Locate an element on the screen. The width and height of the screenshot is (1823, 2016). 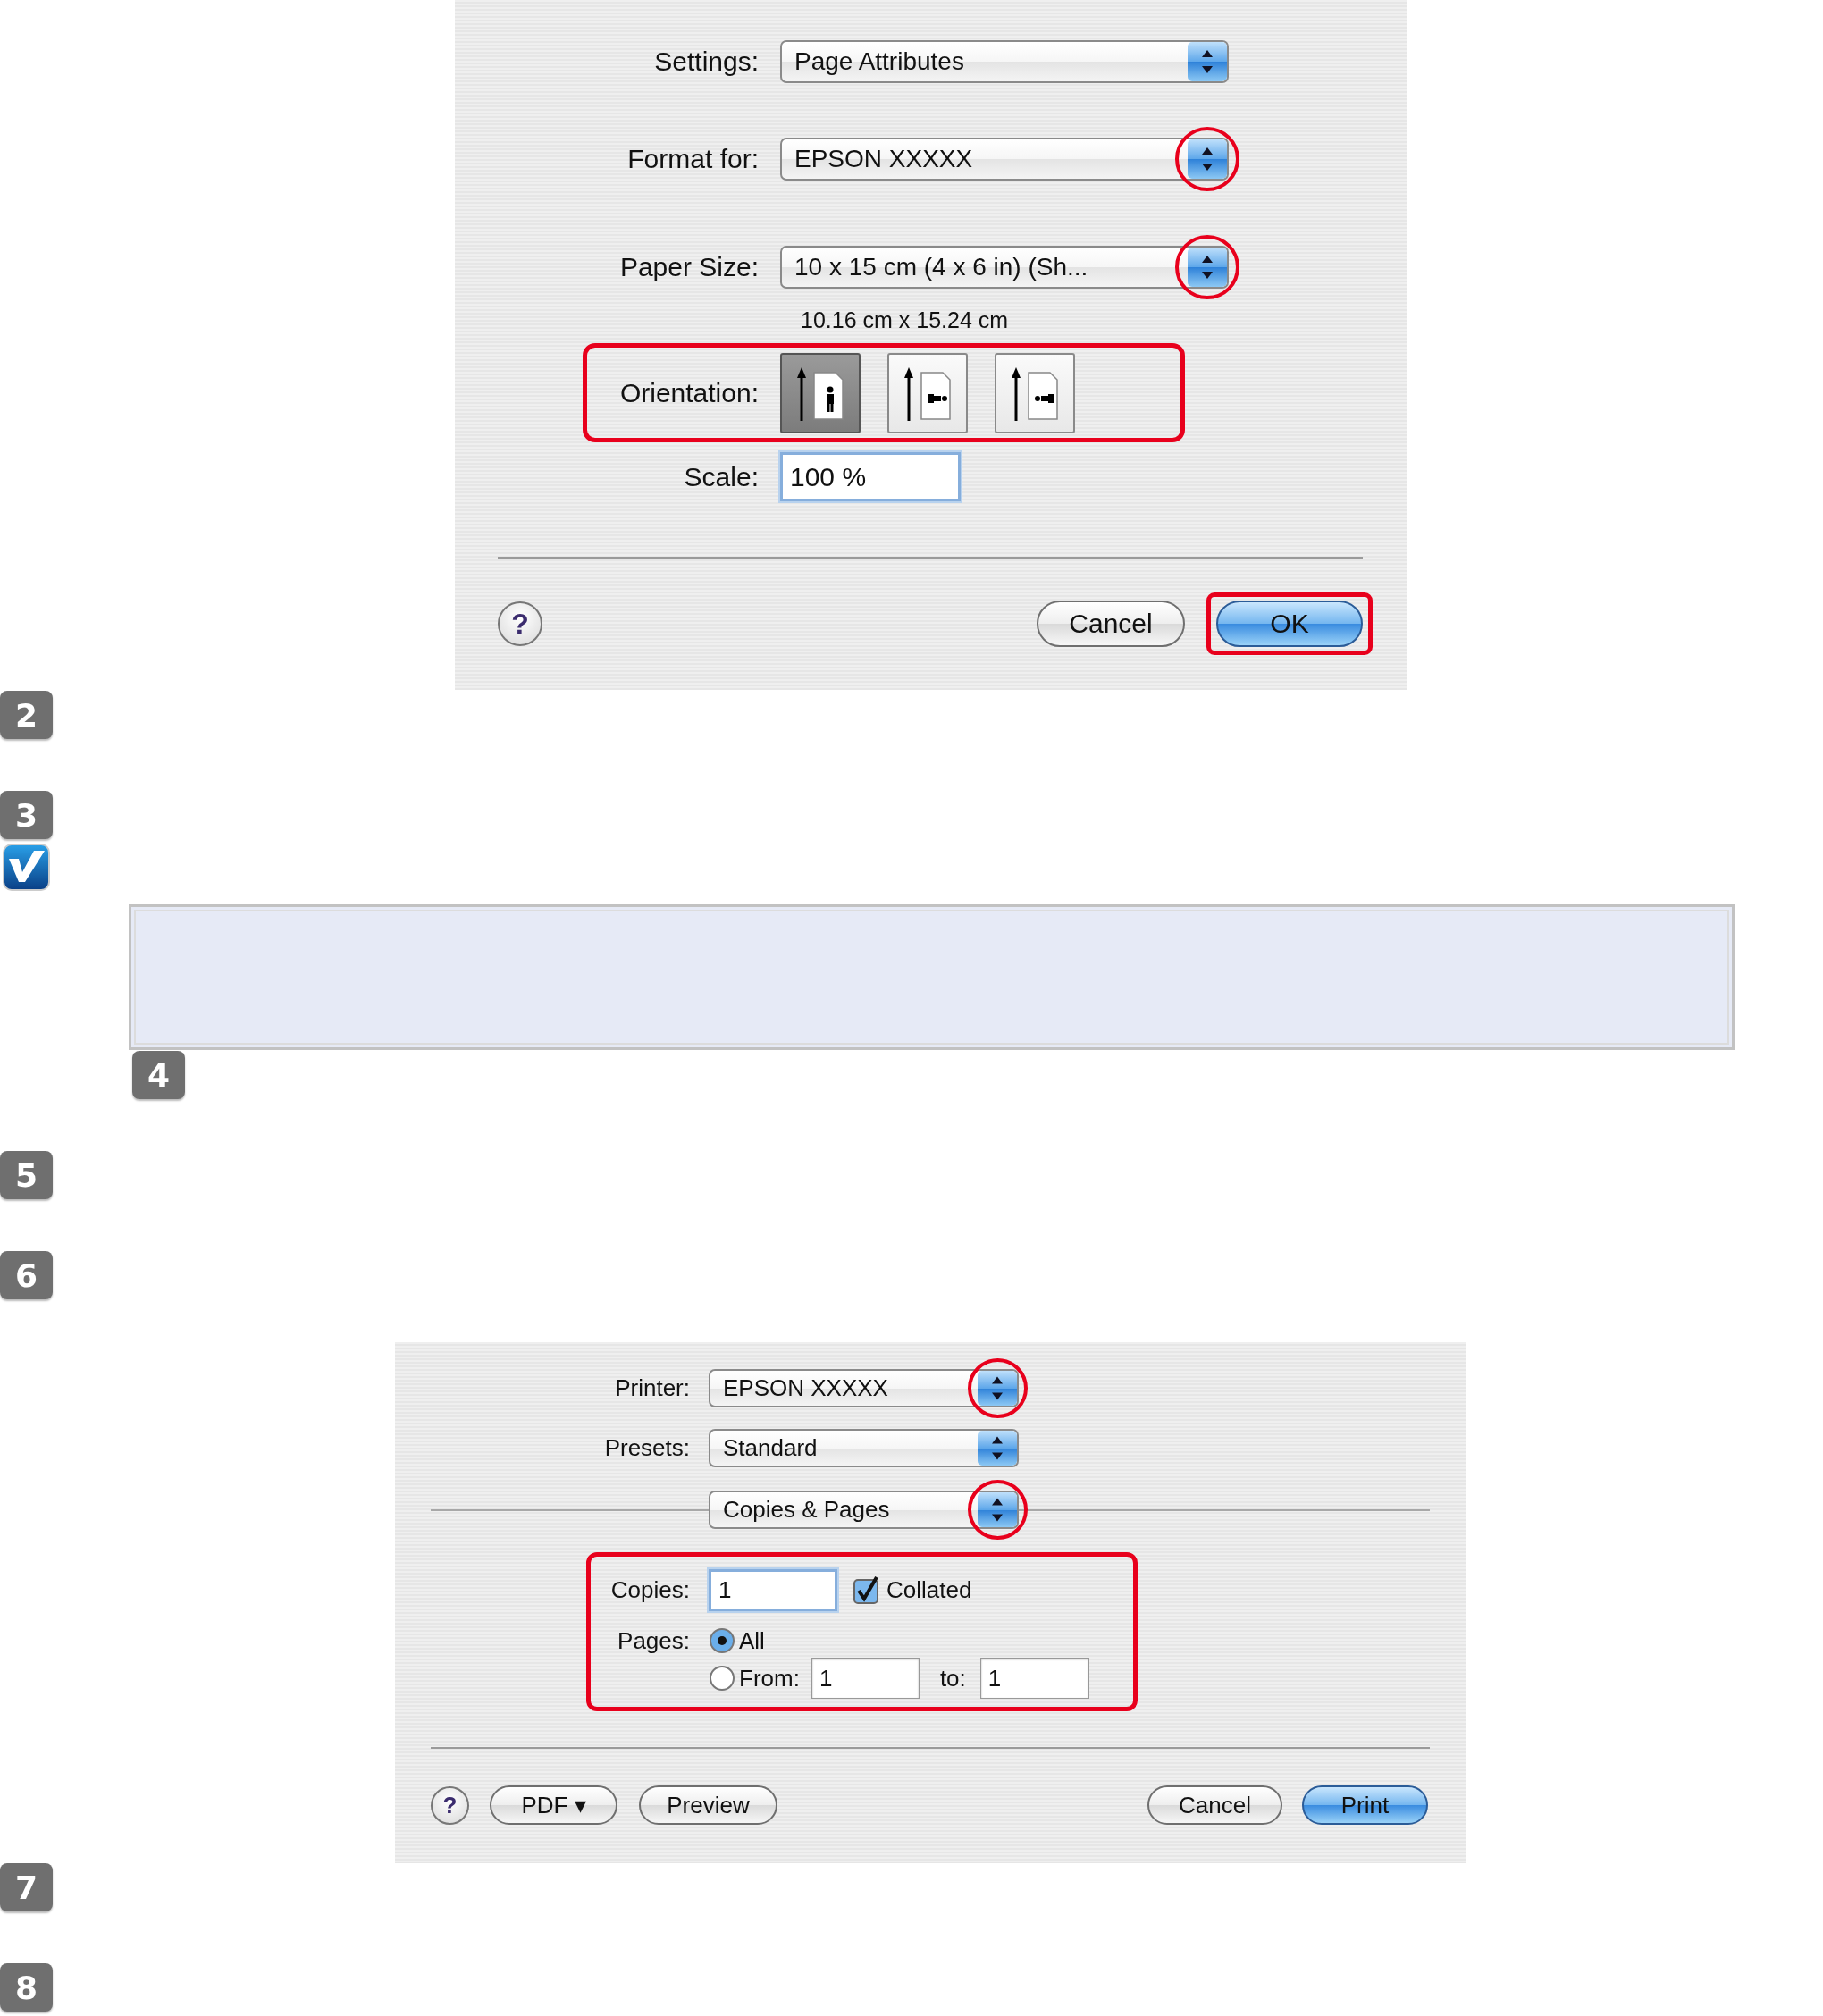
step-number: 5 is located at coordinates (26, 1175).